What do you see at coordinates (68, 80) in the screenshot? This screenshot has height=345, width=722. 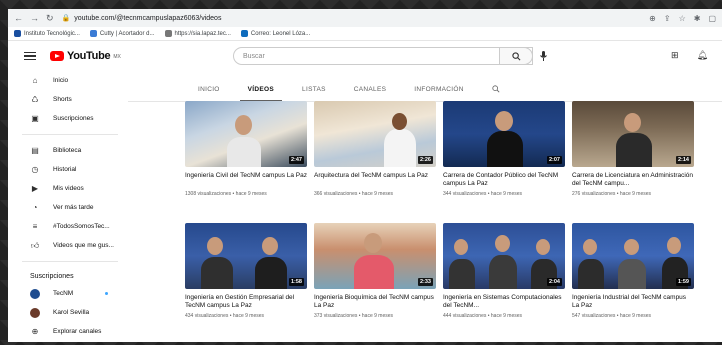 I see `sidebar-item-inicio: ⌂ Inicio` at bounding box center [68, 80].